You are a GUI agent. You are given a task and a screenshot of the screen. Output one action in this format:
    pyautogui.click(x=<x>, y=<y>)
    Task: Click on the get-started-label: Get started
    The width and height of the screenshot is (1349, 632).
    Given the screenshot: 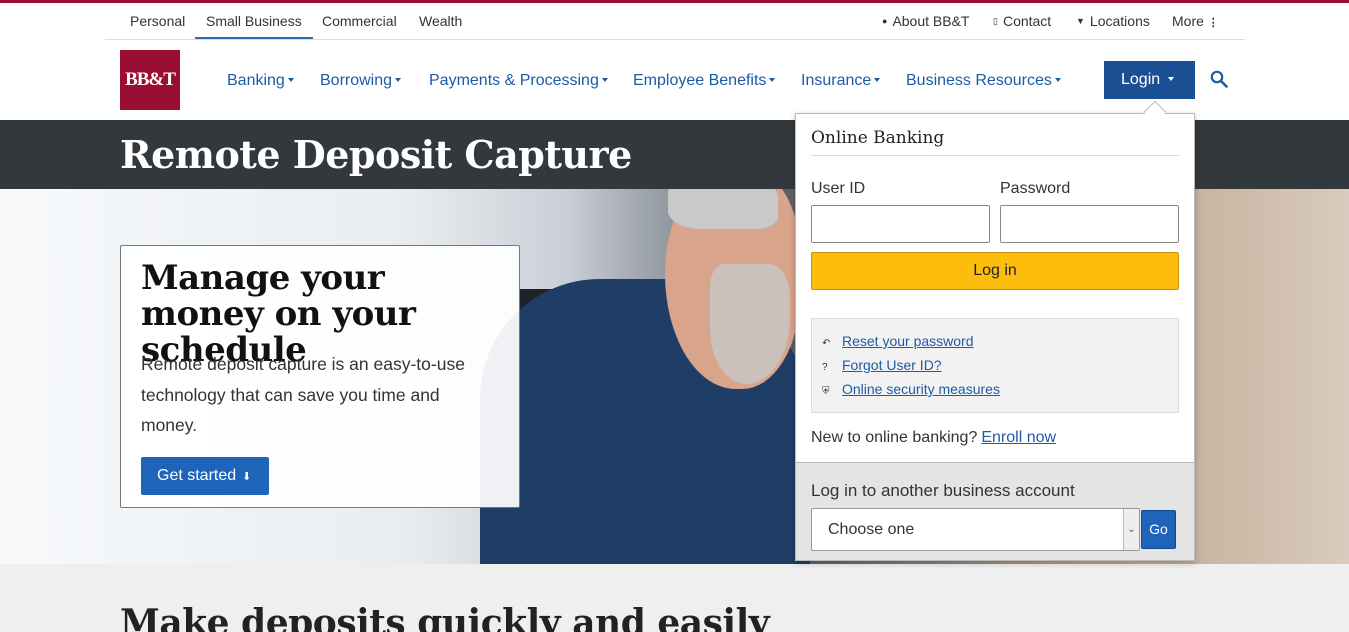 What is the action you would take?
    pyautogui.click(x=197, y=475)
    